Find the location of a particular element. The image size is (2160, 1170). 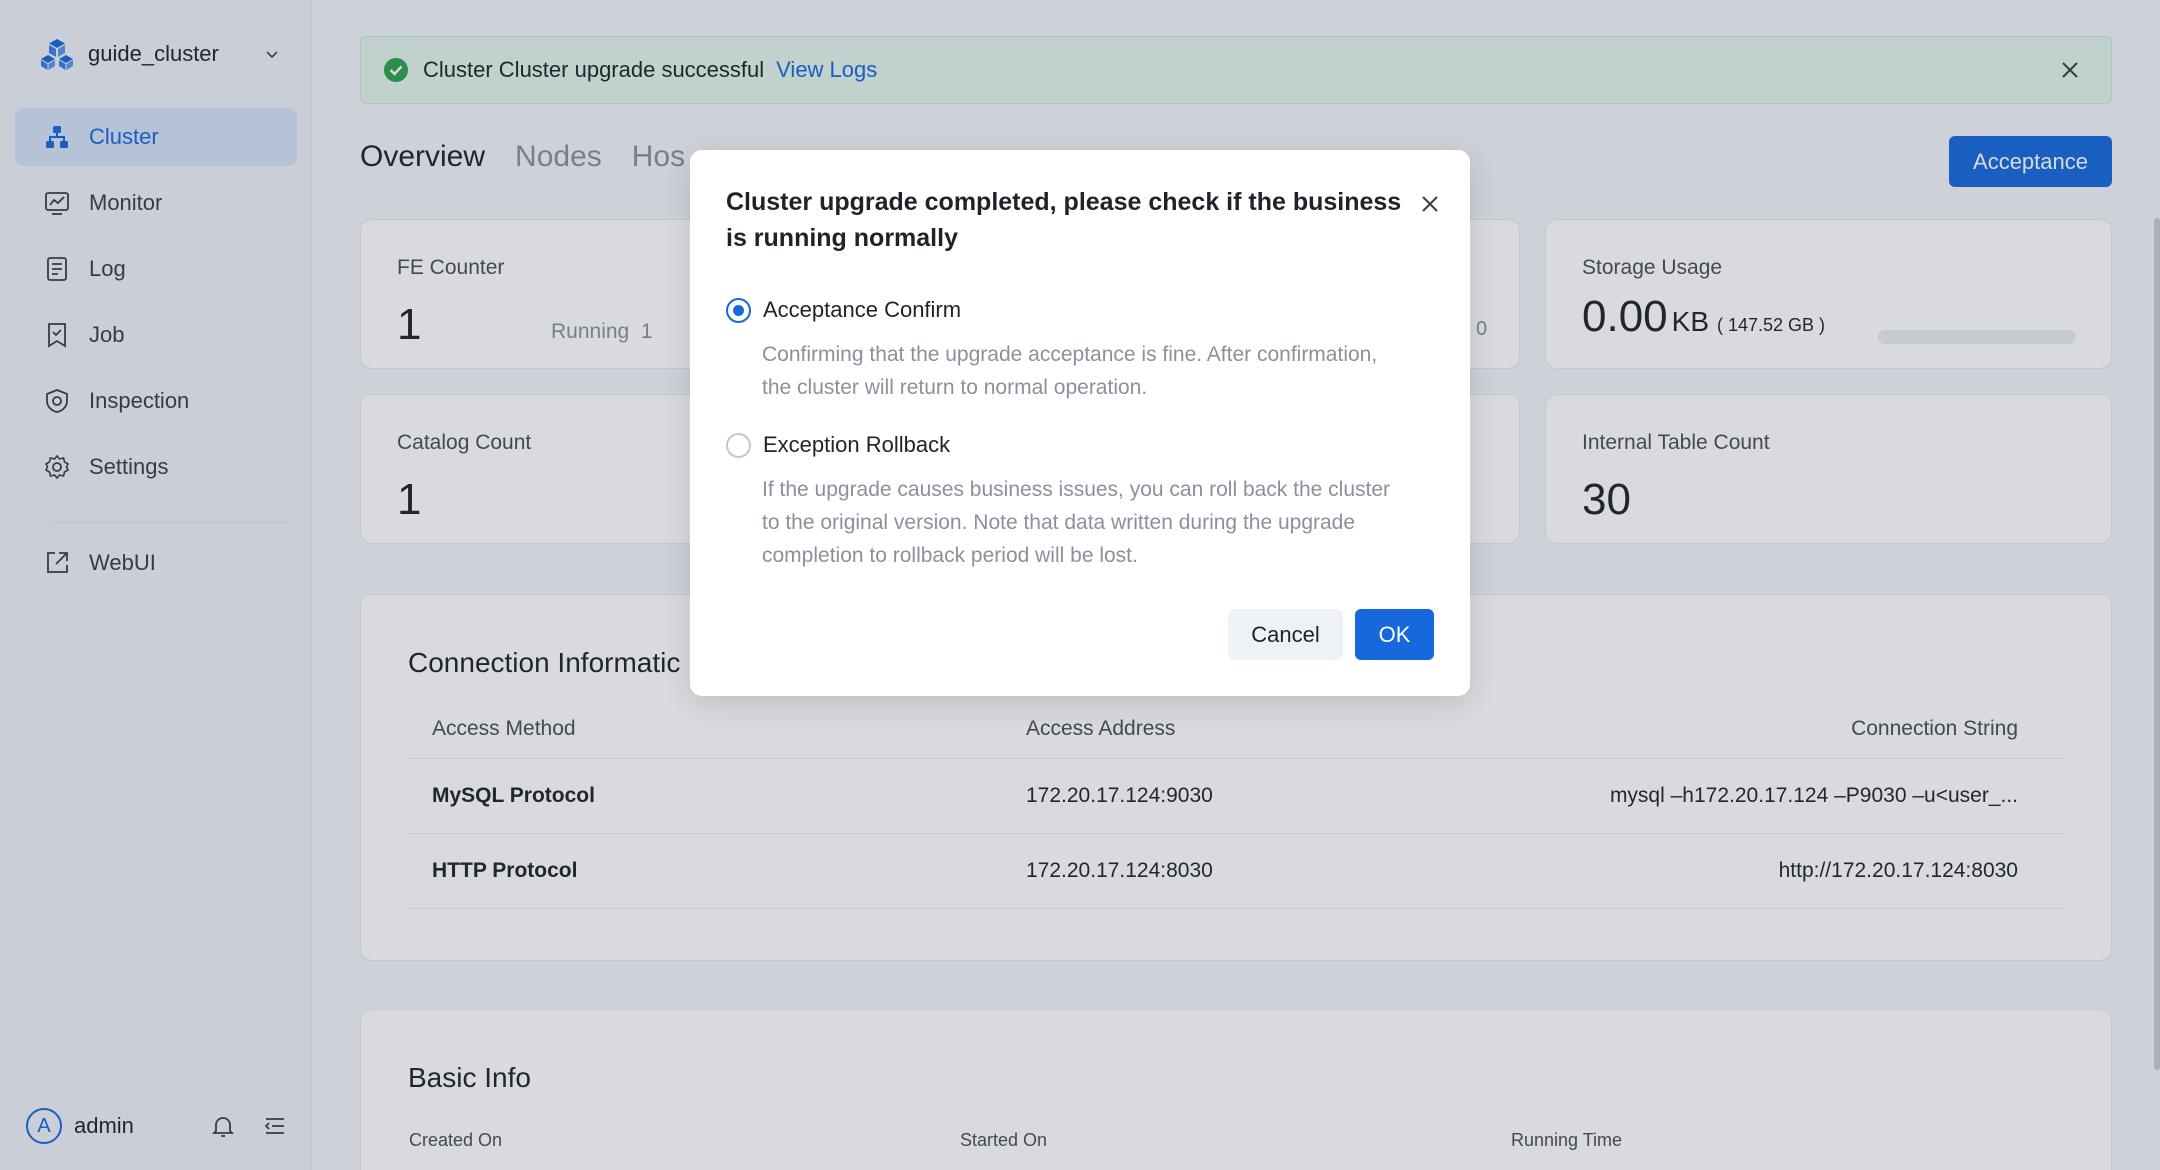

acceptance-confirm-option: Acceptance Confirm is located at coordinates (843, 310).